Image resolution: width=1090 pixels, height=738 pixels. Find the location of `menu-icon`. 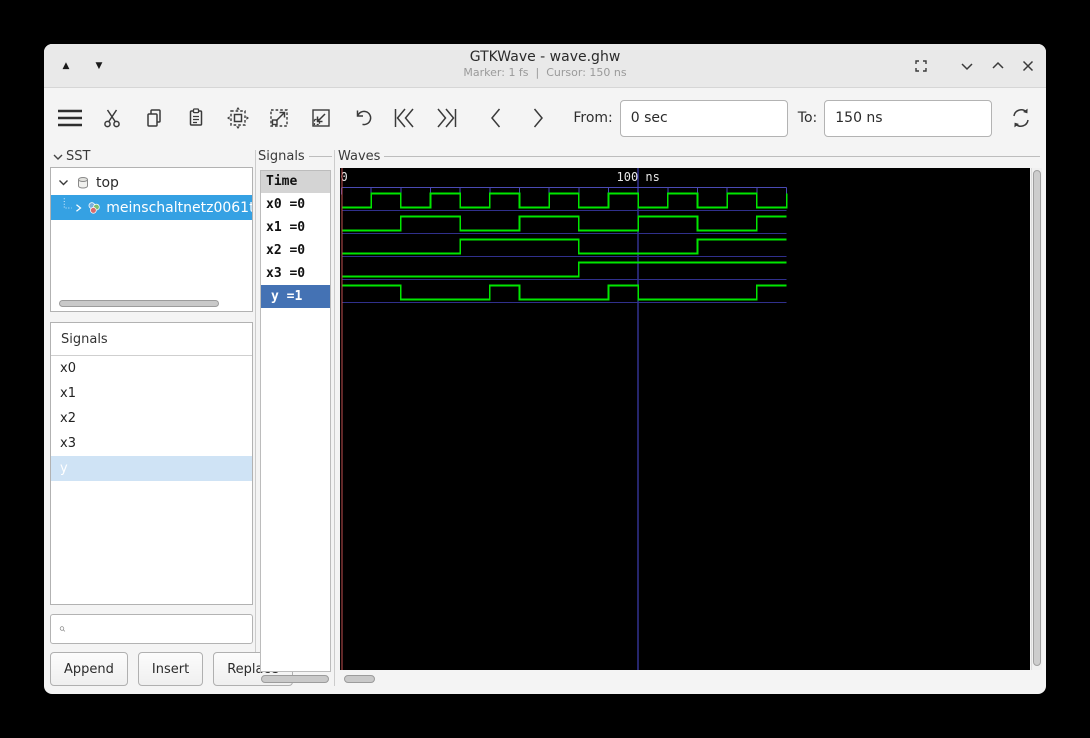

menu-icon is located at coordinates (70, 118).